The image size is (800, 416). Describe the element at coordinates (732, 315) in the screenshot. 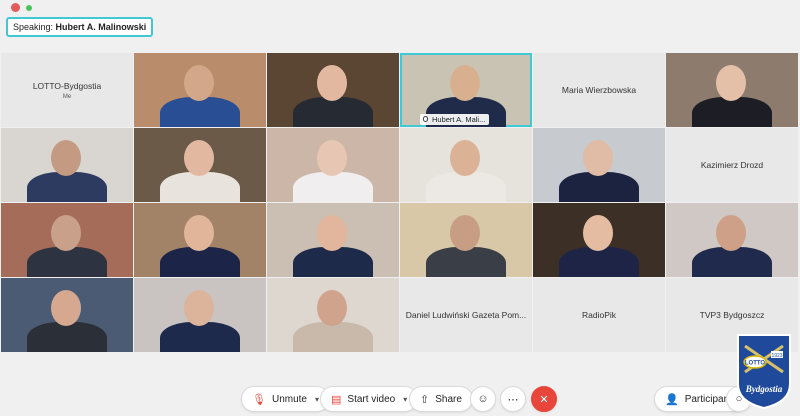

I see `participant-name: TVP3 Bydgoszcz` at that location.